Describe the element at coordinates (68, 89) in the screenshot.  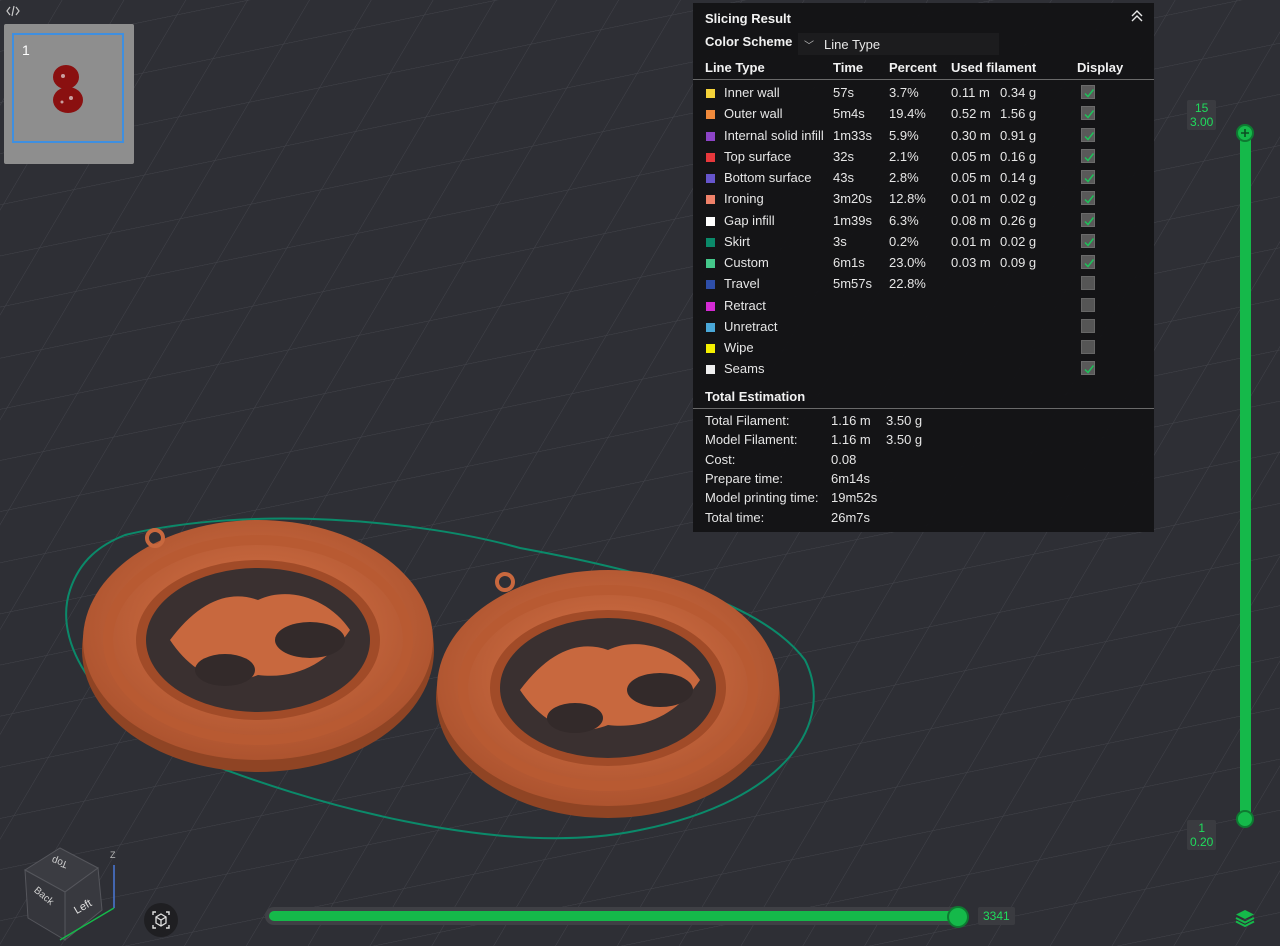
I see `plate-model-icon` at that location.